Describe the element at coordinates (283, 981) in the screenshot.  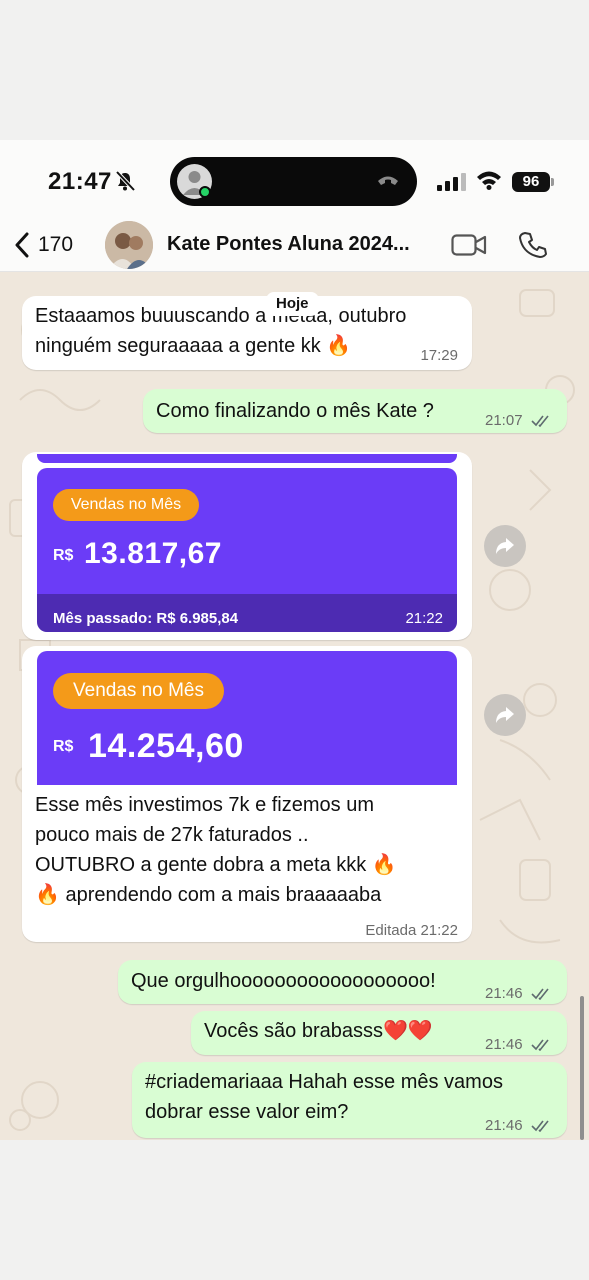
I see `message-text: Que orgulhoooooooooooooooooo!` at that location.